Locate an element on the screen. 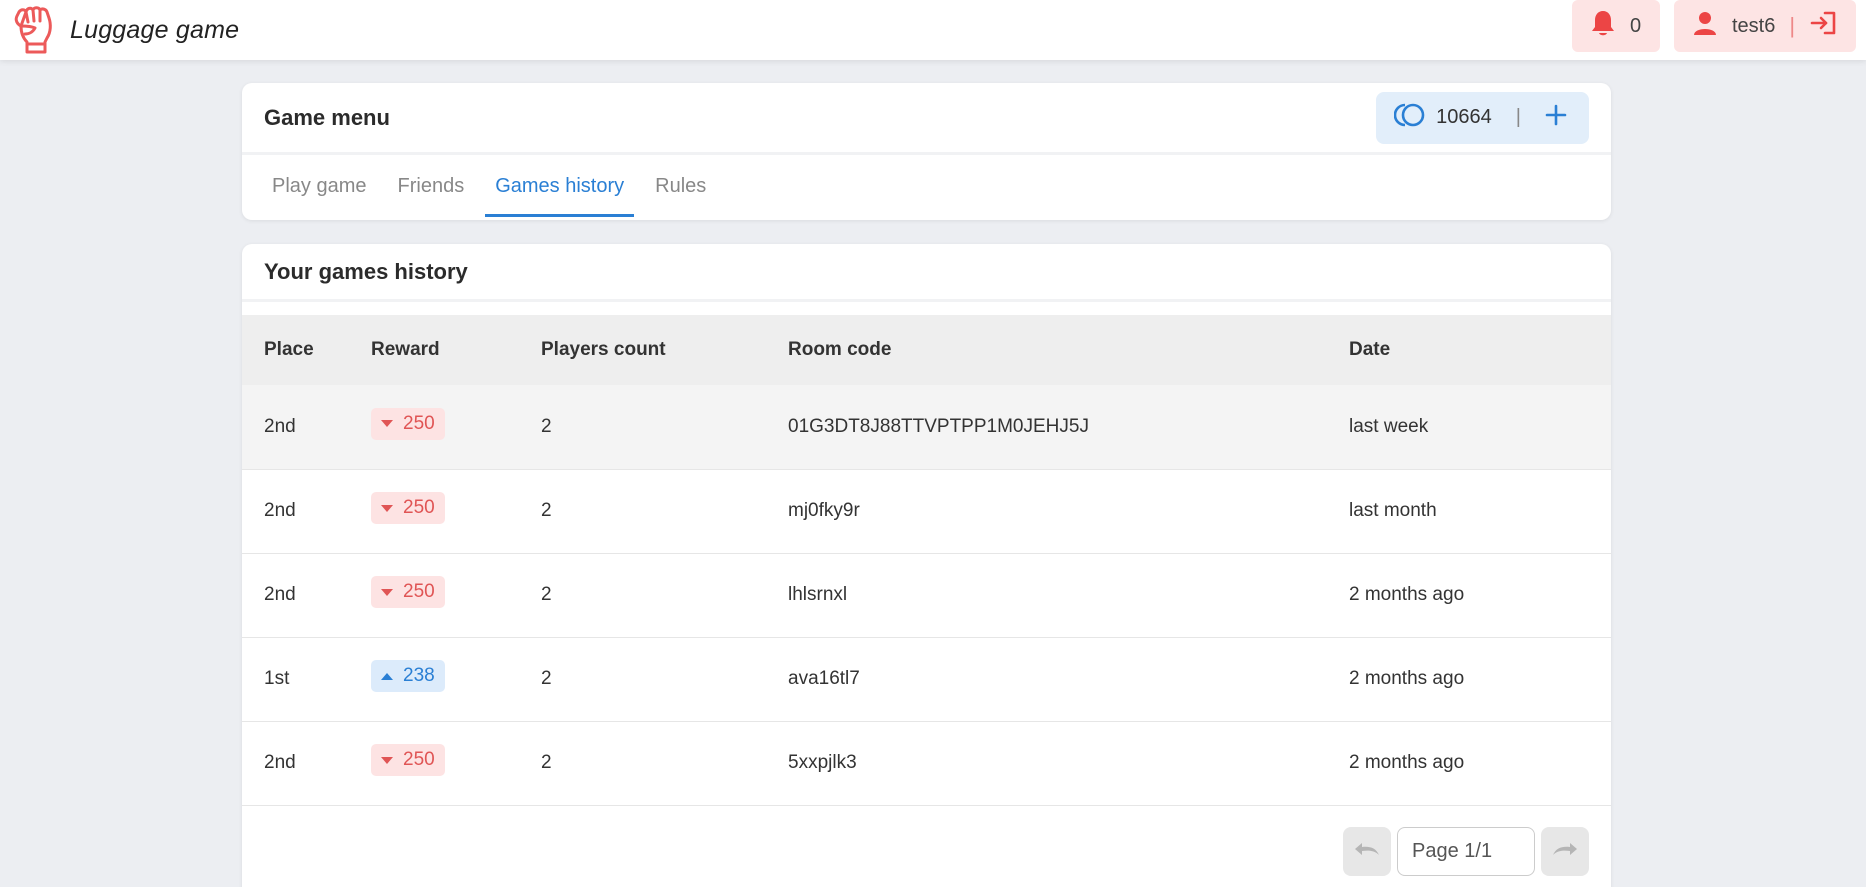 This screenshot has height=887, width=1866. undo-arrow-icon is located at coordinates (1367, 851).